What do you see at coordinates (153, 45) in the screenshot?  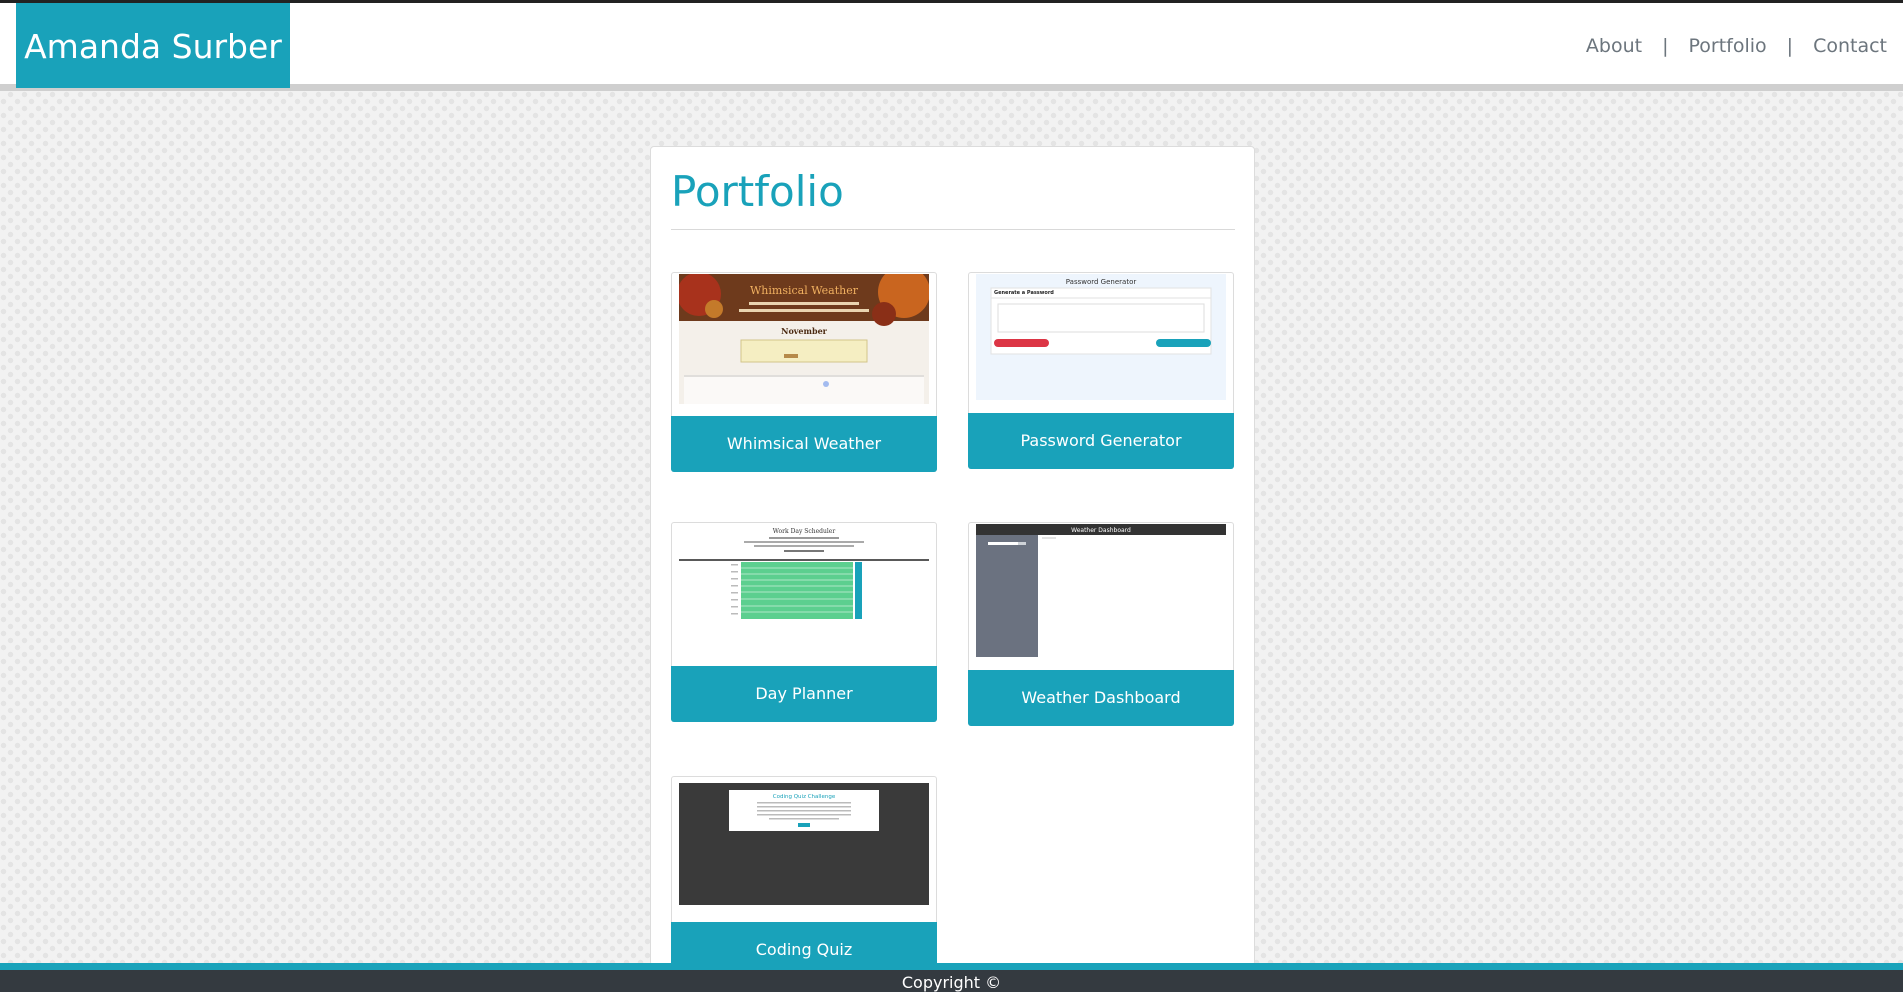 I see `brand-logo: Amanda Surber` at bounding box center [153, 45].